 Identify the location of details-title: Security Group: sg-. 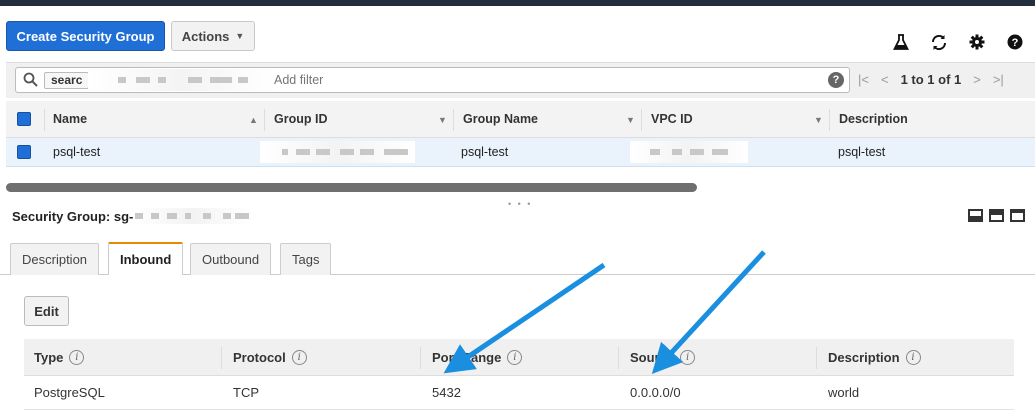
(133, 216).